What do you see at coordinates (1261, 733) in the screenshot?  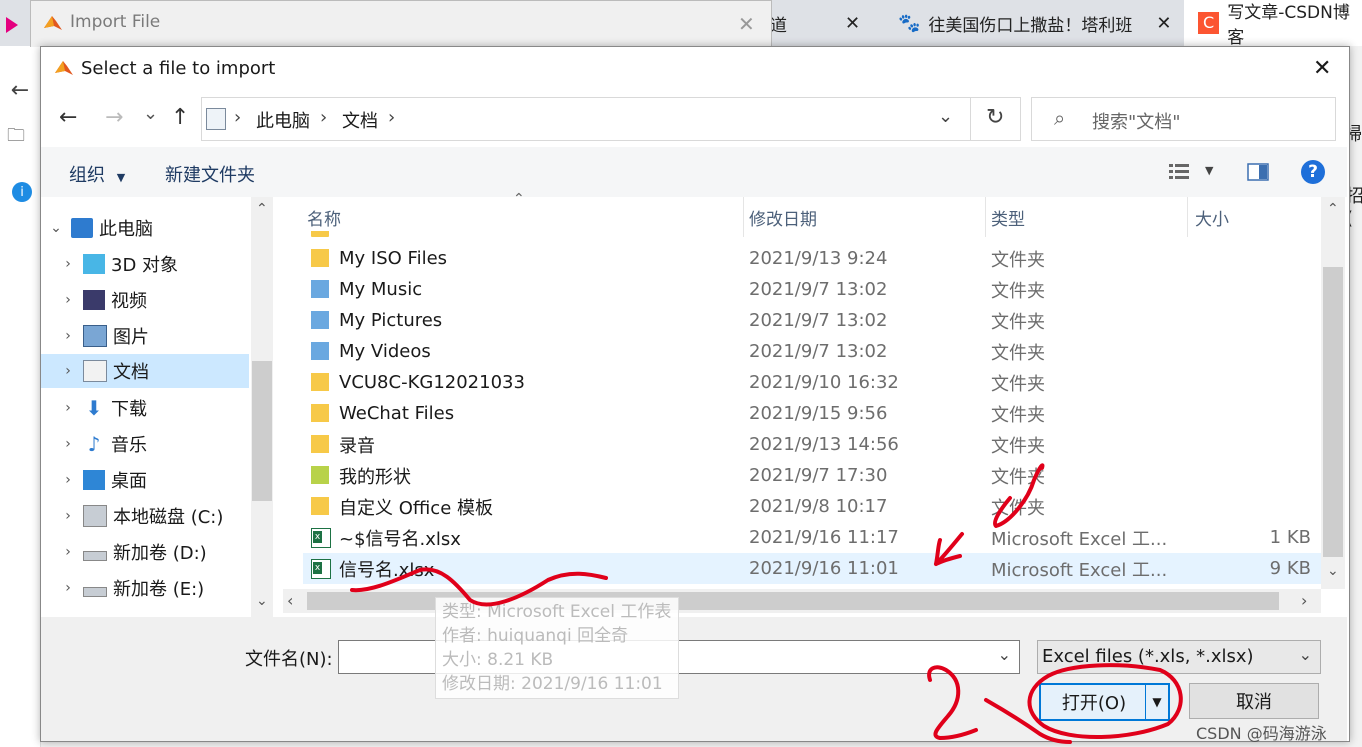 I see `csdn-watermark: CSDN @码海游泳` at bounding box center [1261, 733].